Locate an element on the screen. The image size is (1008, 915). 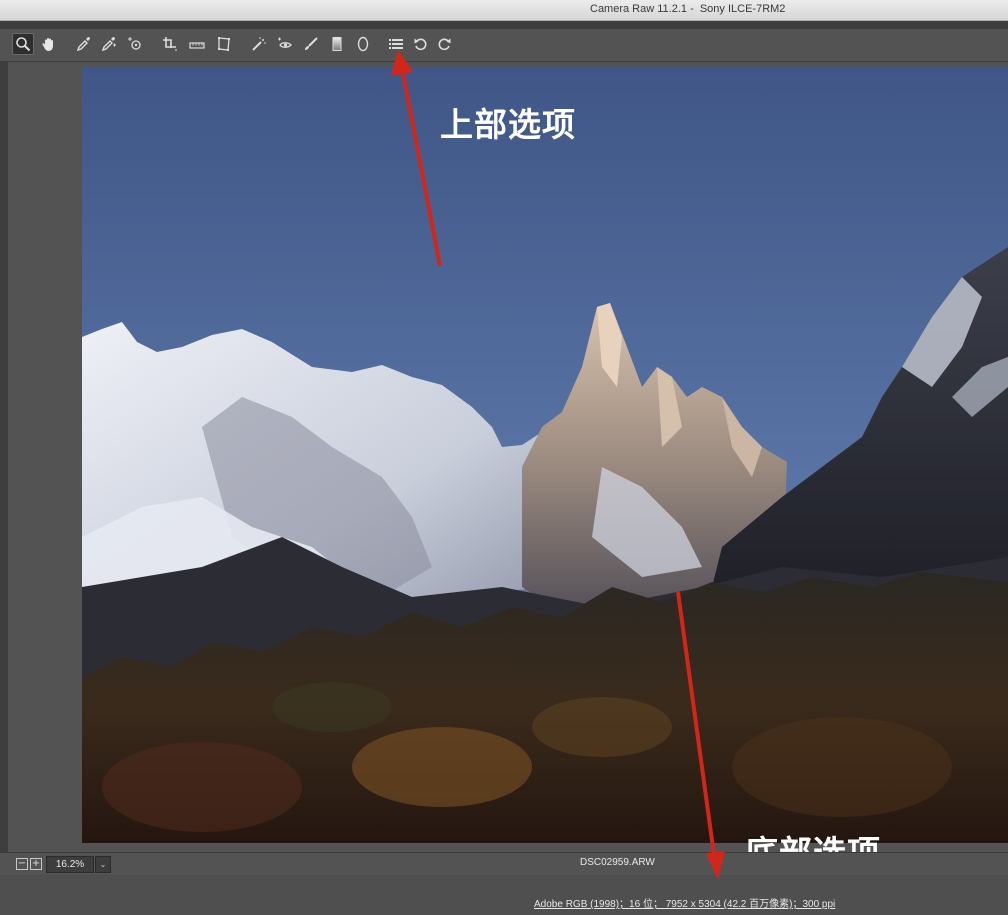
spot-removal-icon is located at coordinates (259, 44).